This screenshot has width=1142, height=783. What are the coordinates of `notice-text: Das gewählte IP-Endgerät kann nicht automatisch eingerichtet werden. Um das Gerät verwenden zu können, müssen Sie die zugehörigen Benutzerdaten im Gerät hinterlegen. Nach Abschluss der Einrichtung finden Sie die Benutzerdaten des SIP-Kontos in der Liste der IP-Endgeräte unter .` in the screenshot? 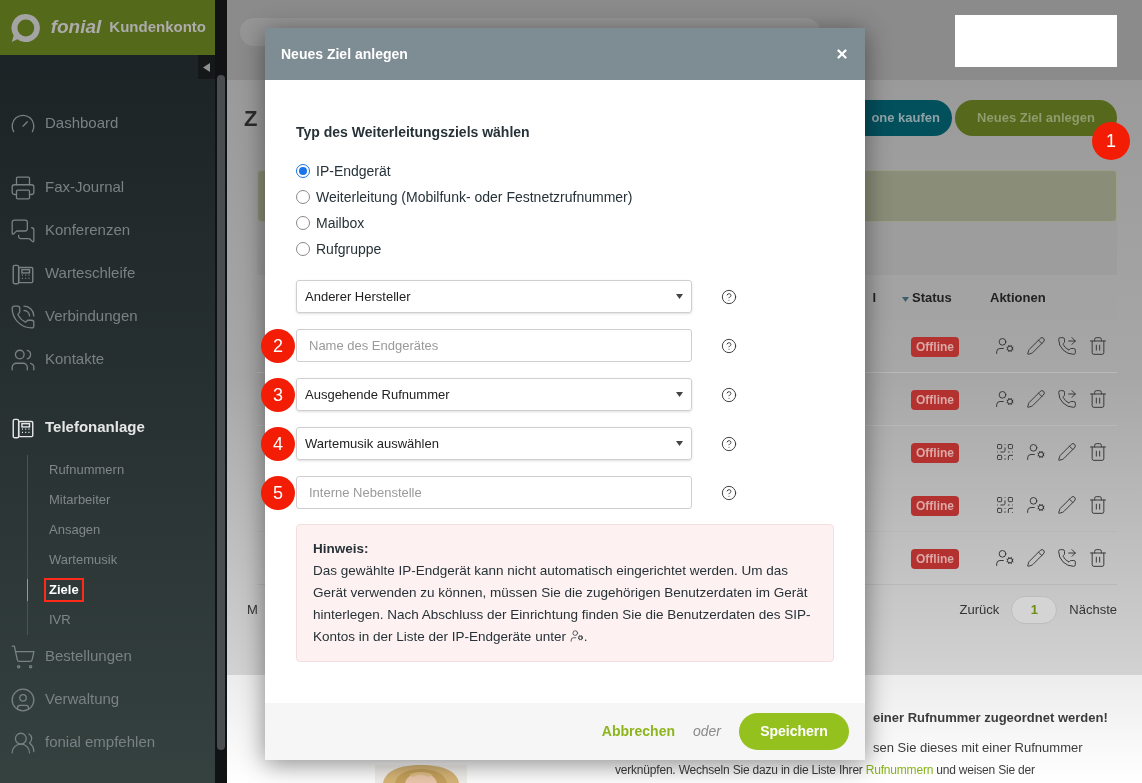 It's located at (562, 604).